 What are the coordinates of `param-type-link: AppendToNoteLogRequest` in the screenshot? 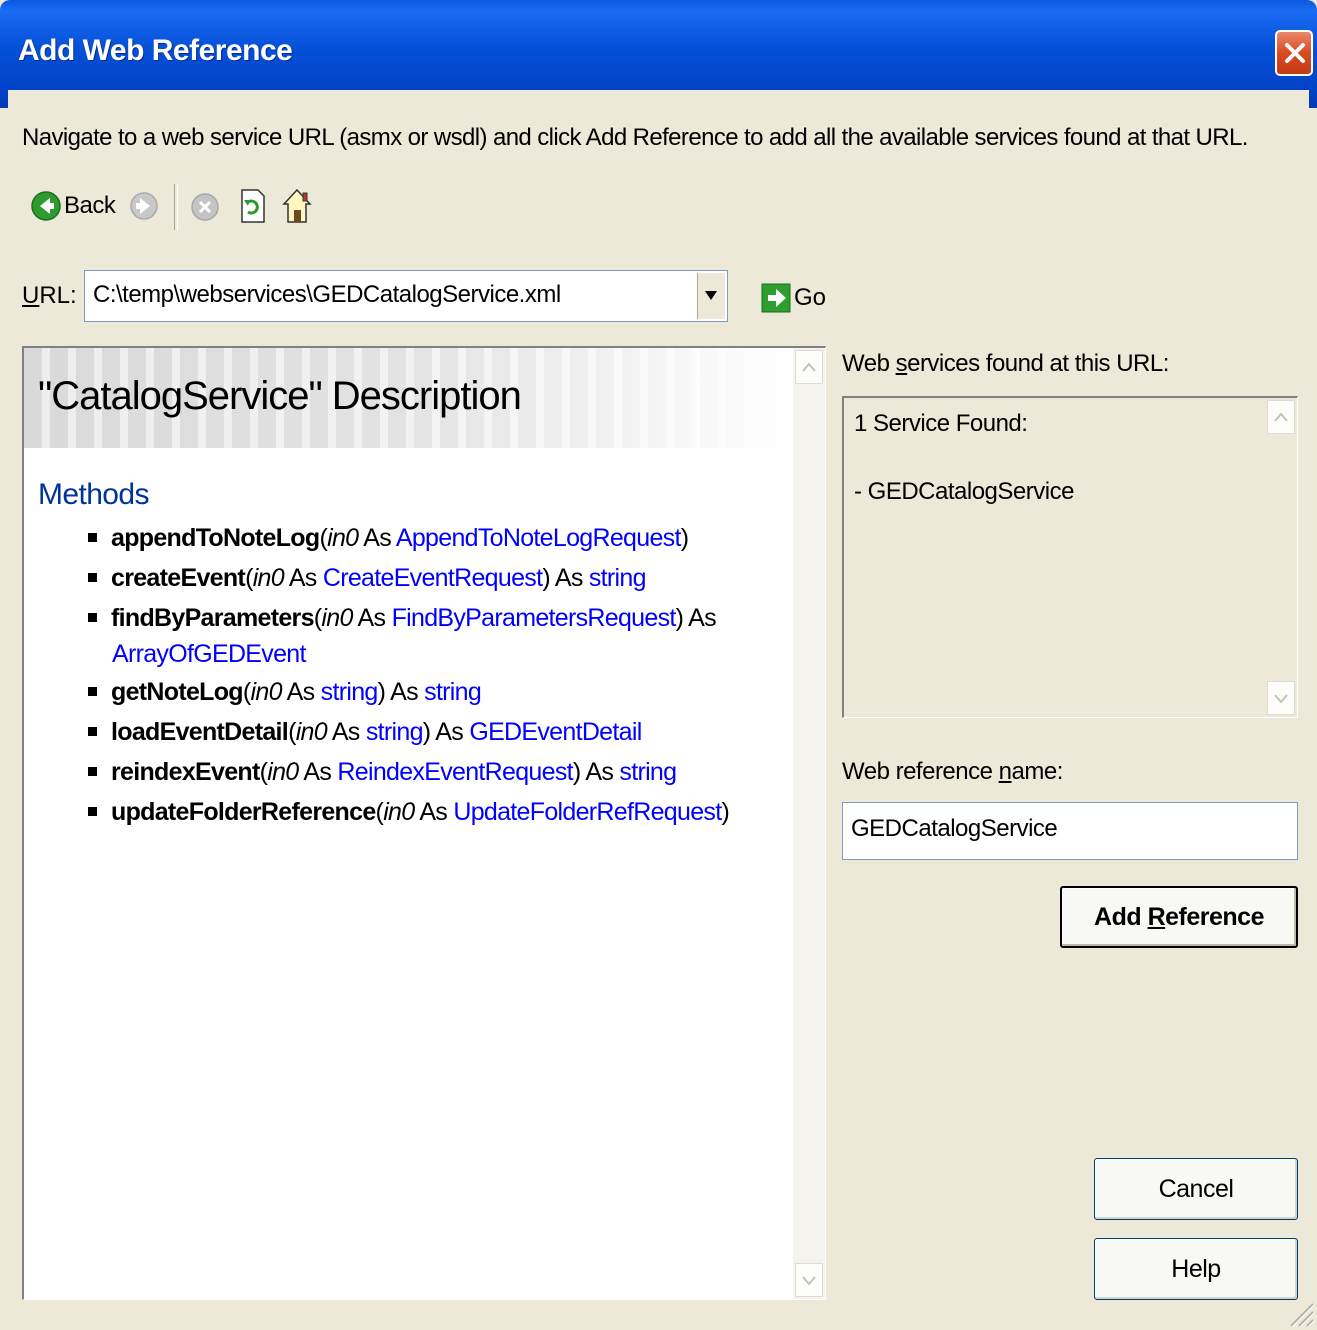 It's located at (539, 538).